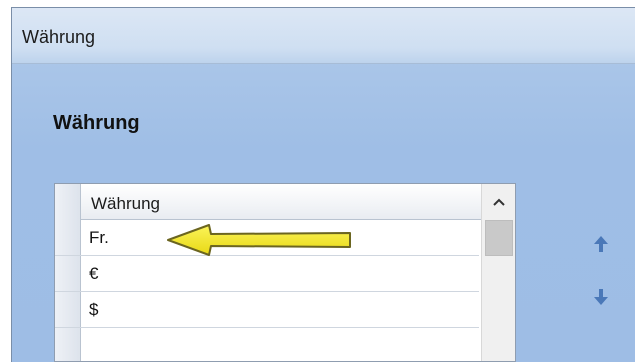 The width and height of the screenshot is (635, 362). What do you see at coordinates (267, 344) in the screenshot?
I see `table-row` at bounding box center [267, 344].